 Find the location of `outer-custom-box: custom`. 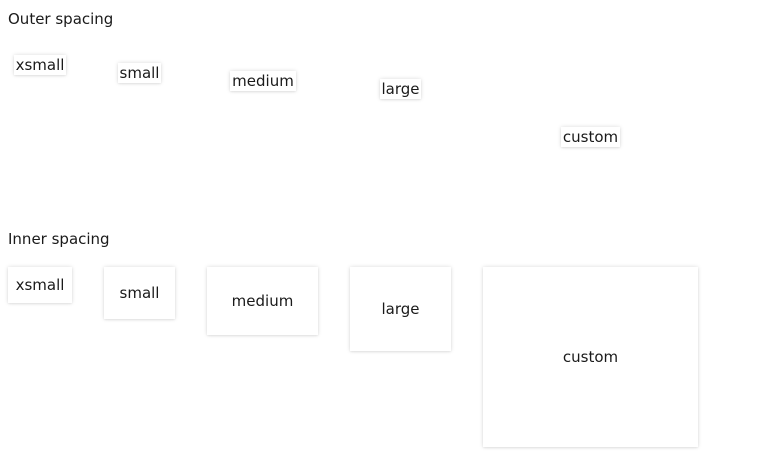

outer-custom-box: custom is located at coordinates (590, 137).